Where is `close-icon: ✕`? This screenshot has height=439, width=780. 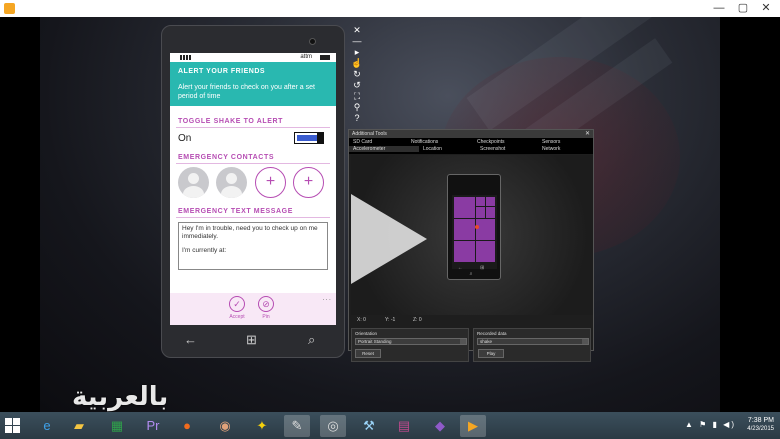
close-icon: ✕ is located at coordinates (357, 30).